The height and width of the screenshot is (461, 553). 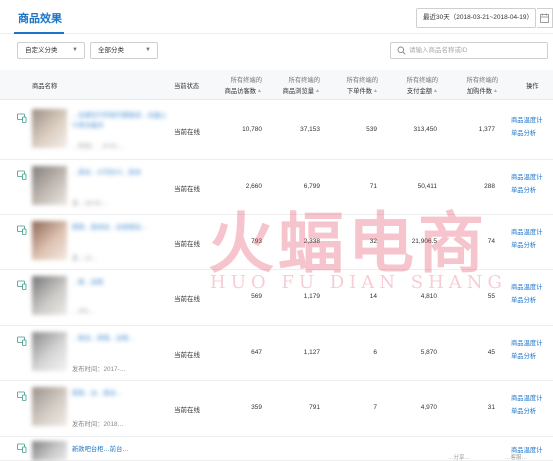 What do you see at coordinates (311, 352) in the screenshot?
I see `metric-views: 1,127` at bounding box center [311, 352].